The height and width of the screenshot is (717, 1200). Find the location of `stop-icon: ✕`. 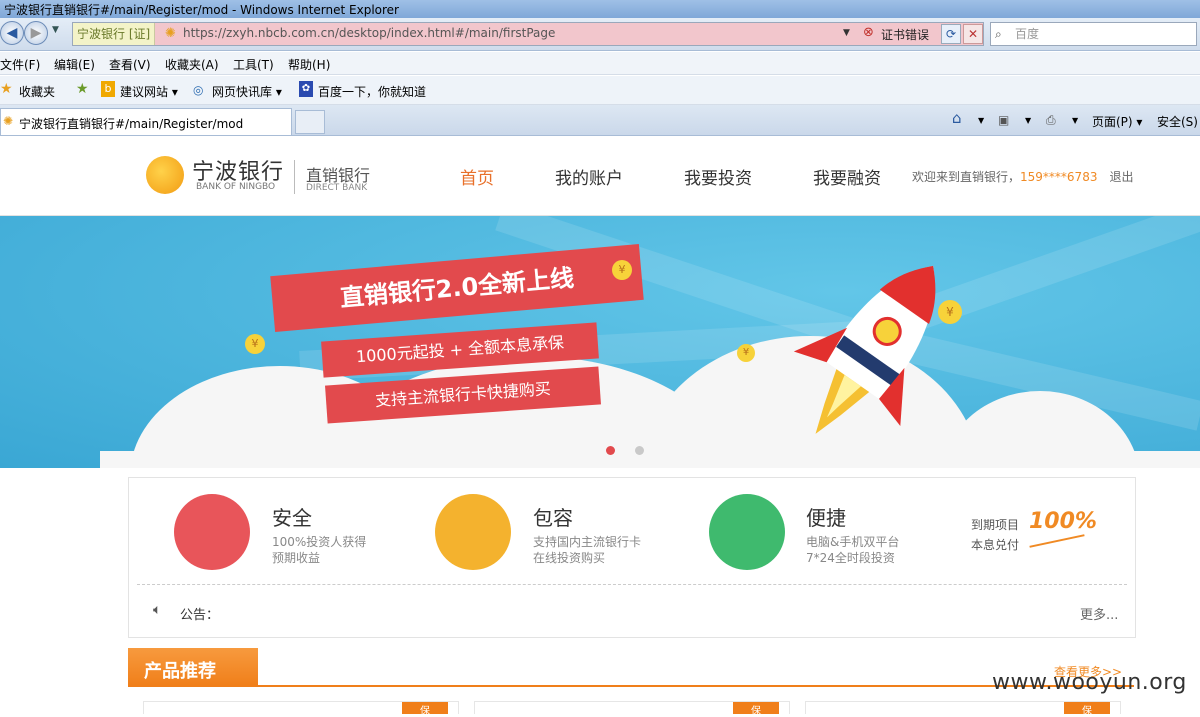

stop-icon: ✕ is located at coordinates (973, 34).